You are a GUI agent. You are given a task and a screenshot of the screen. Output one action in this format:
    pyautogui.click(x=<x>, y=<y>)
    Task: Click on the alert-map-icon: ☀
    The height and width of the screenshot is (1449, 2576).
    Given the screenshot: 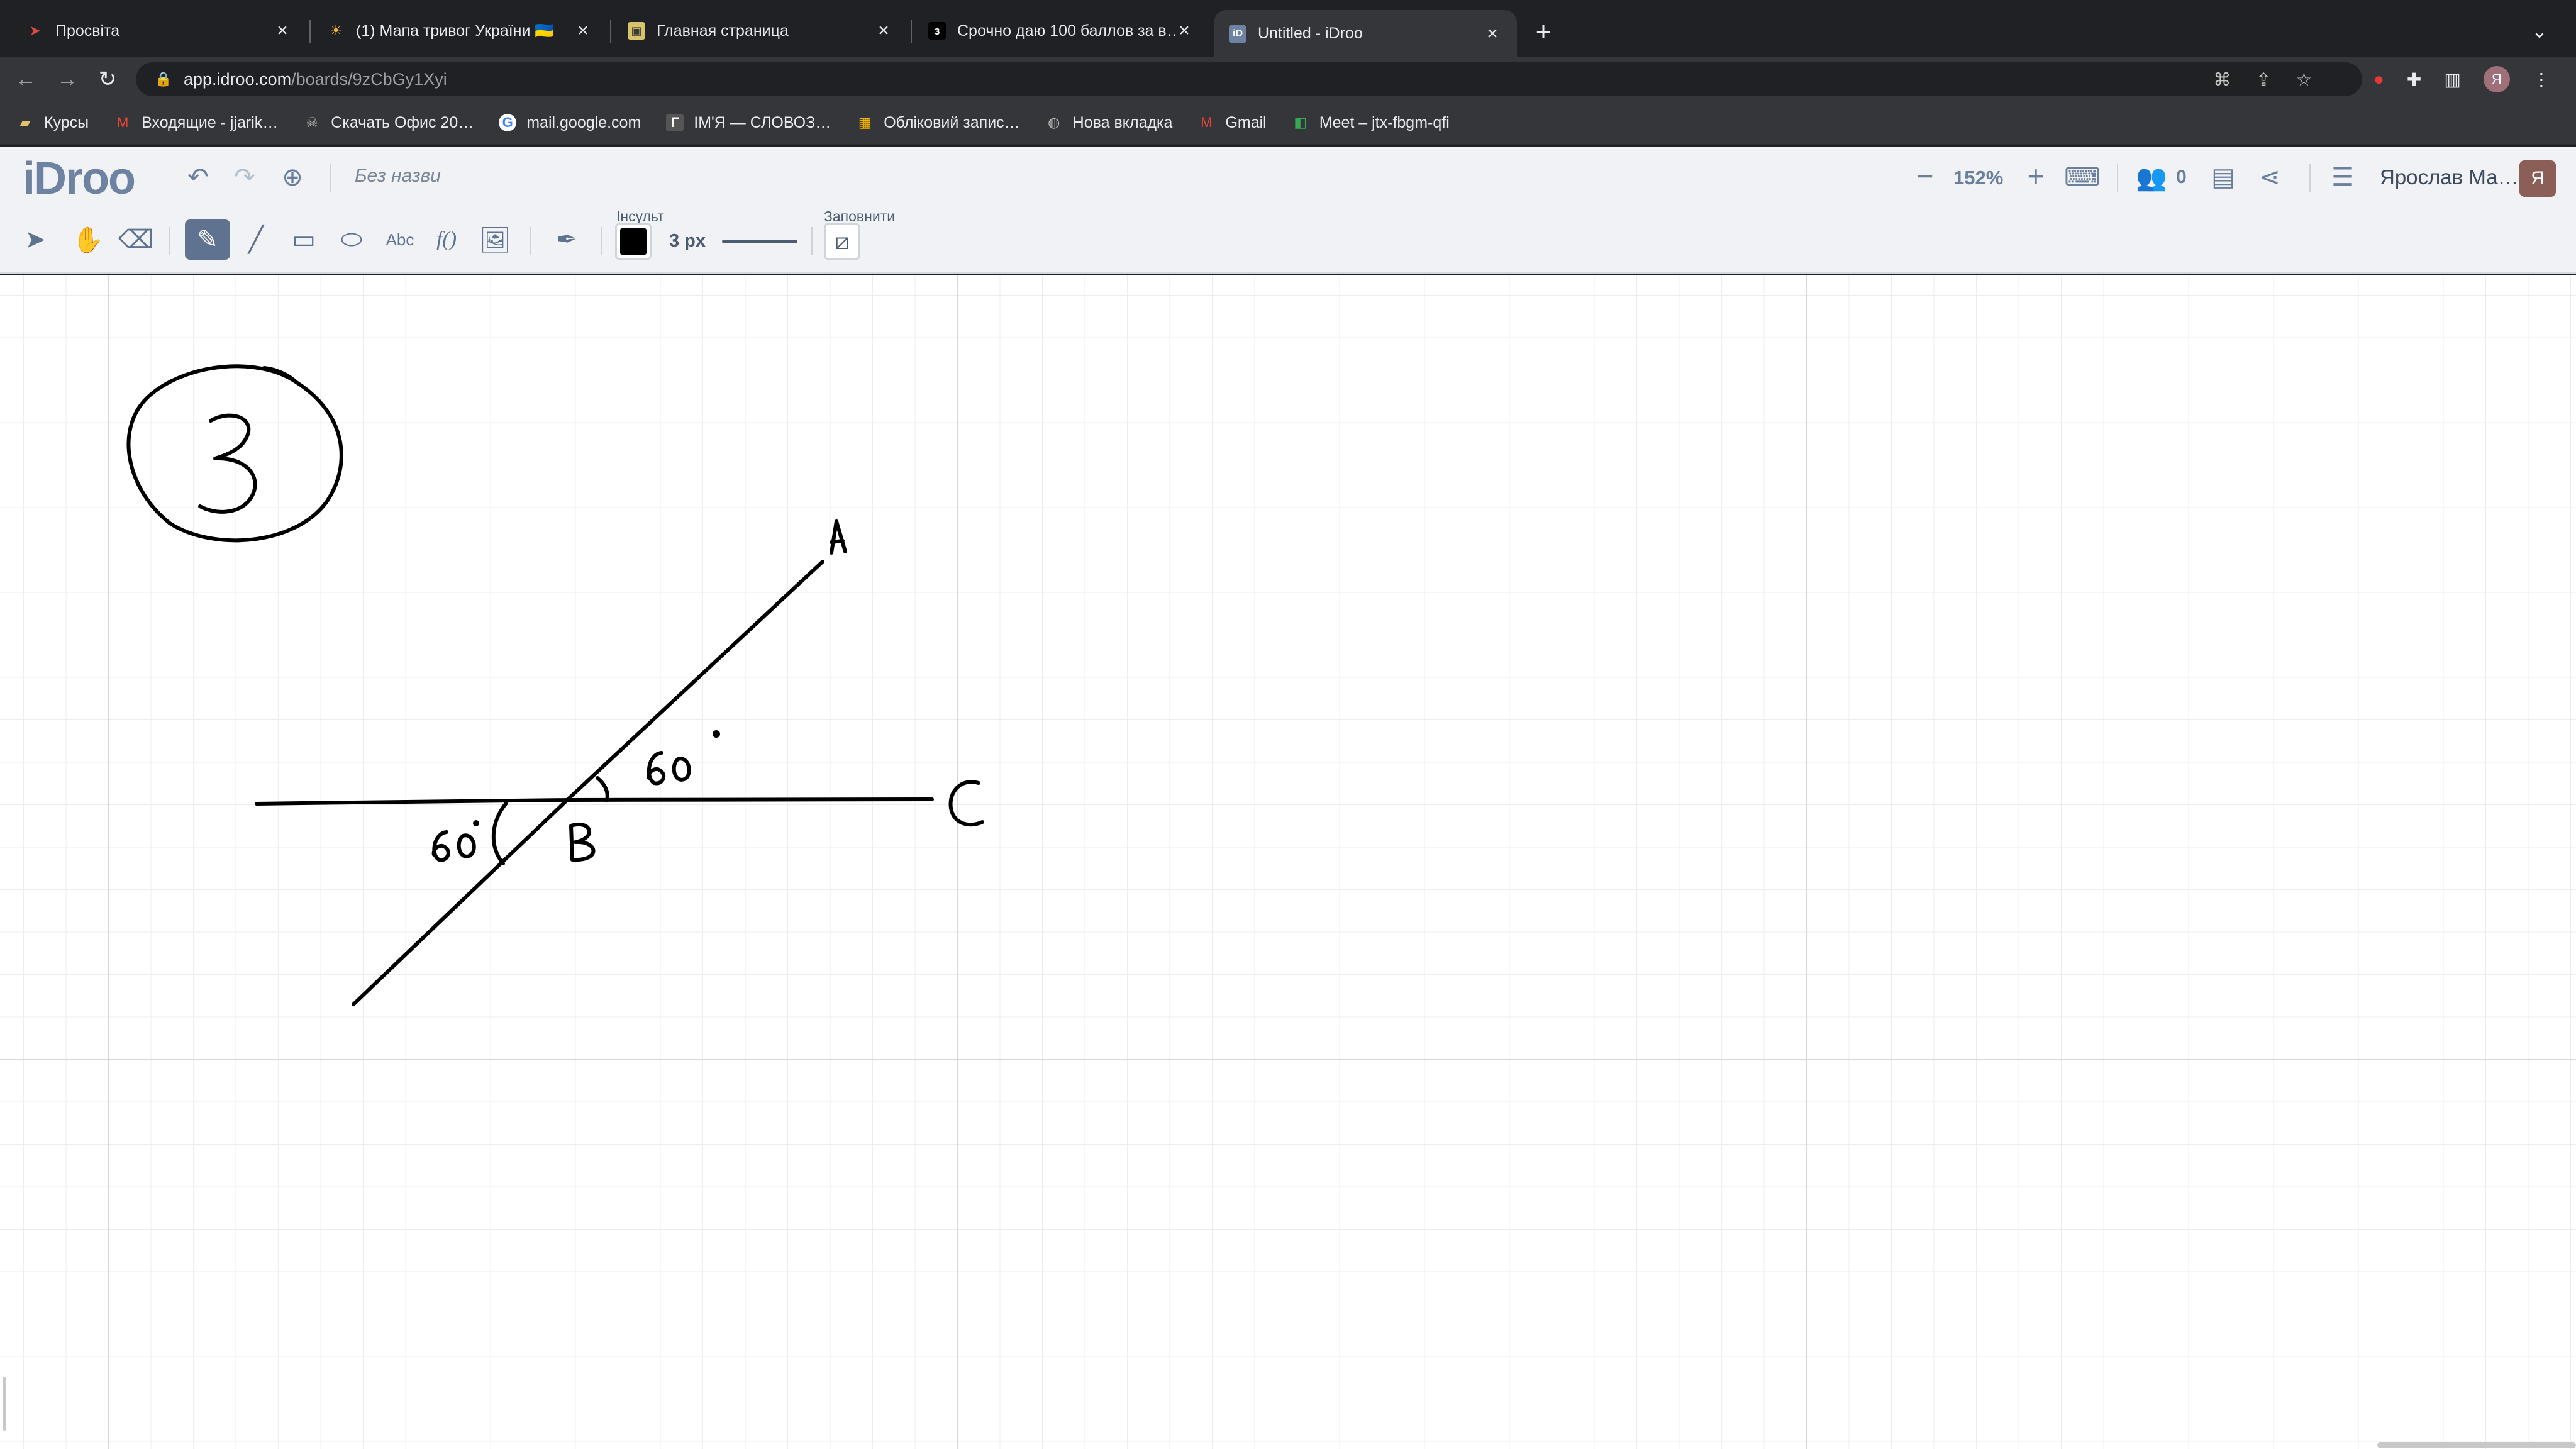 What is the action you would take?
    pyautogui.click(x=336, y=30)
    